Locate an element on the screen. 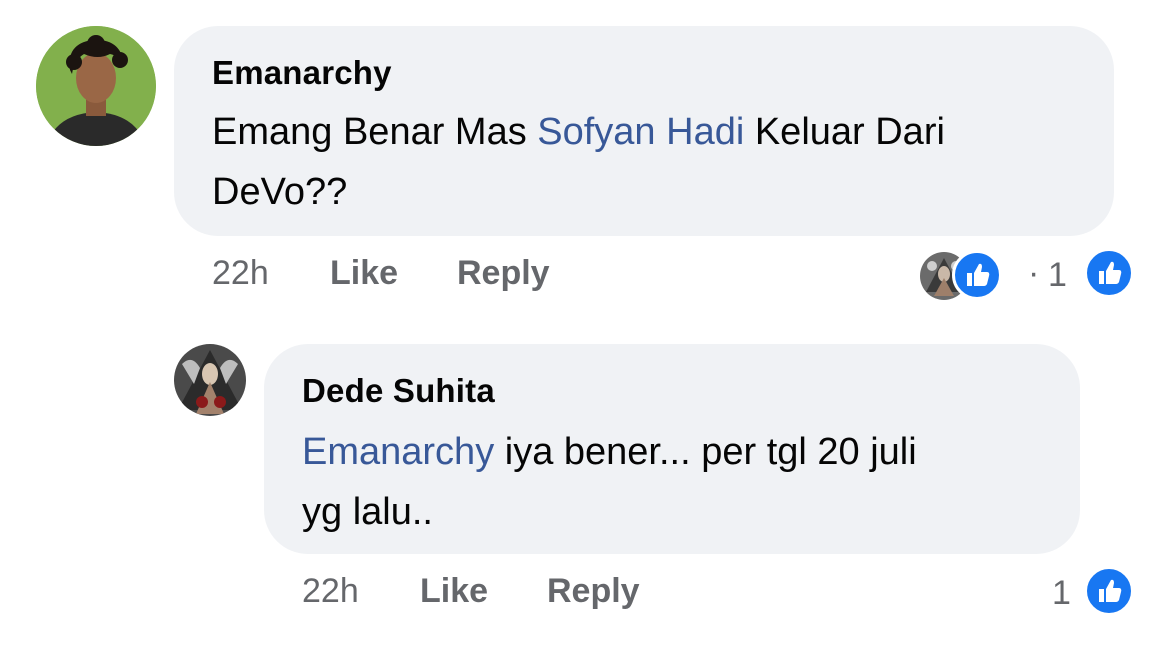  reaction-summary: · 1 is located at coordinates (1028, 275).